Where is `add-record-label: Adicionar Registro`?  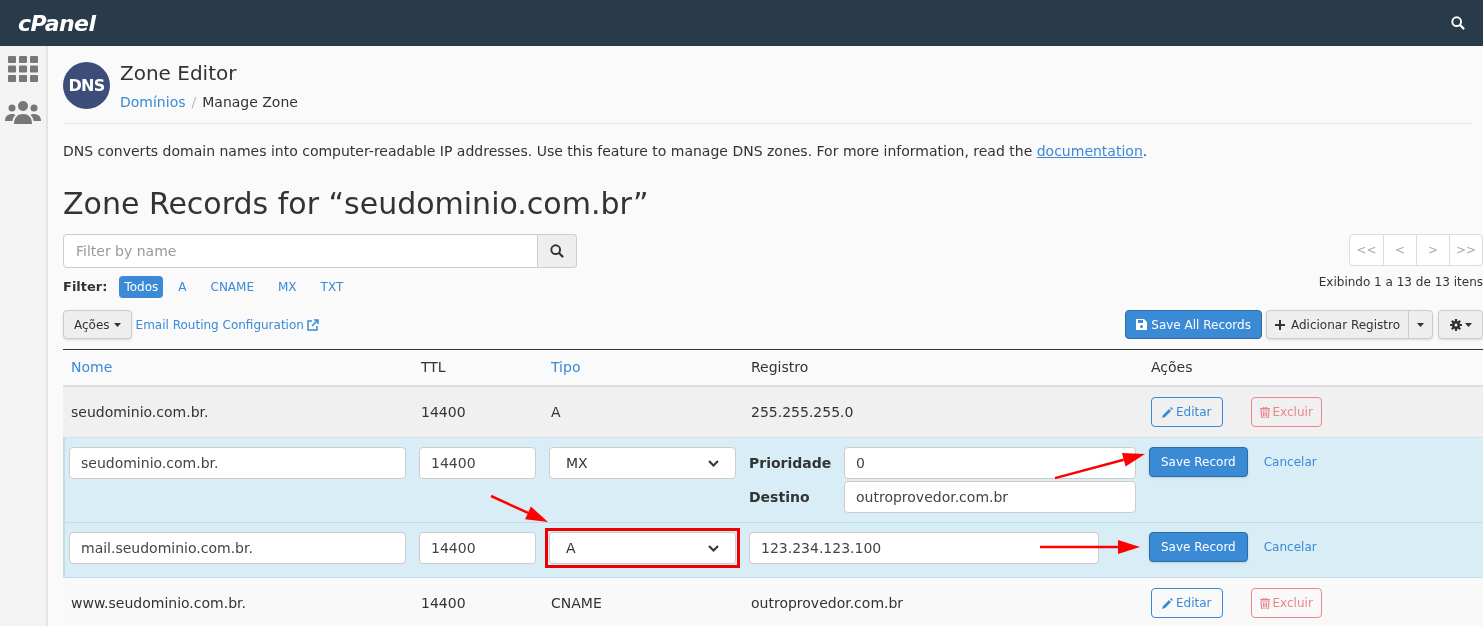 add-record-label: Adicionar Registro is located at coordinates (1337, 324).